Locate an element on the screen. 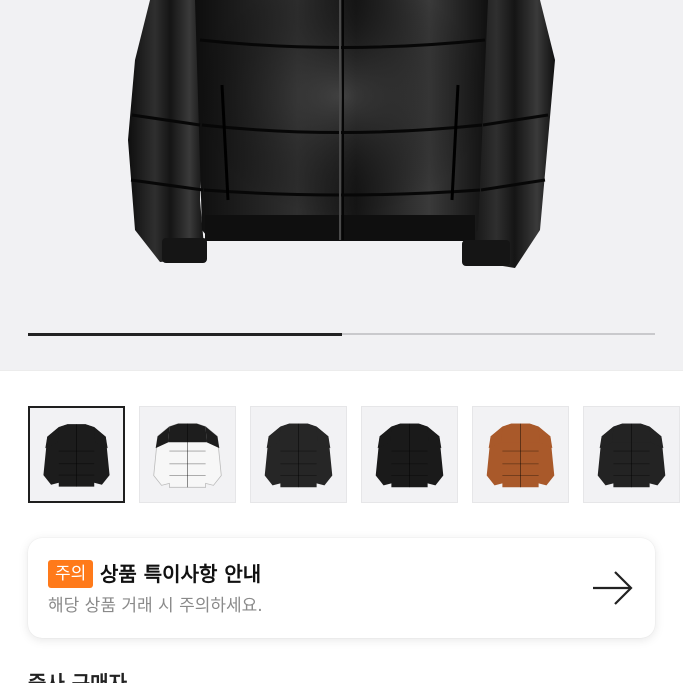 The height and width of the screenshot is (683, 683). seller-section-title: 중사 구매자 is located at coordinates (77, 677).